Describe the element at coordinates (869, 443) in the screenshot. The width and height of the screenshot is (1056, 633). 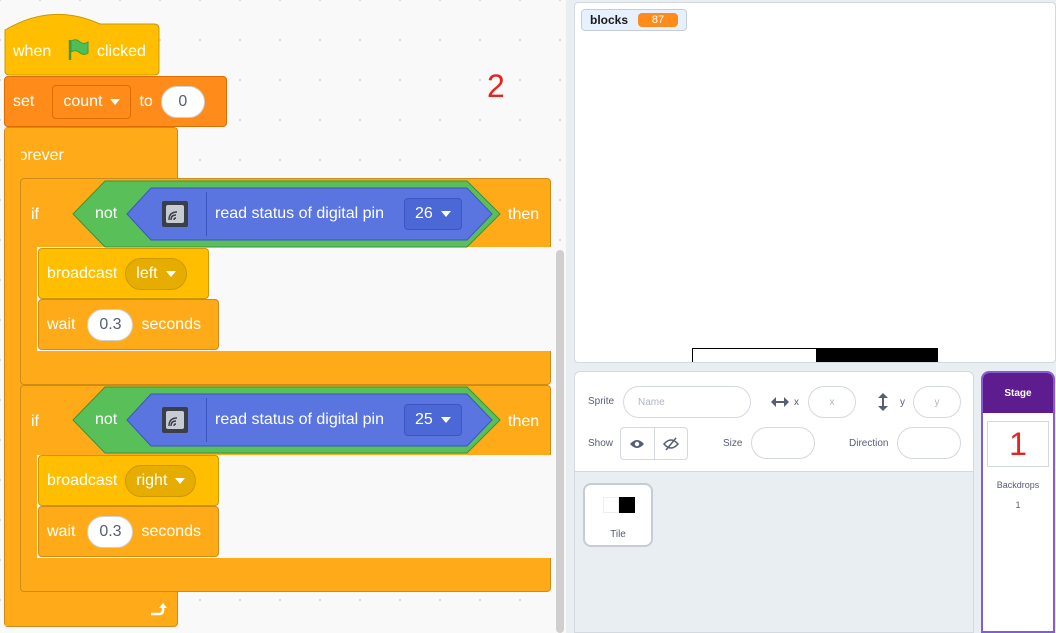
I see `direction-label: Direction` at that location.